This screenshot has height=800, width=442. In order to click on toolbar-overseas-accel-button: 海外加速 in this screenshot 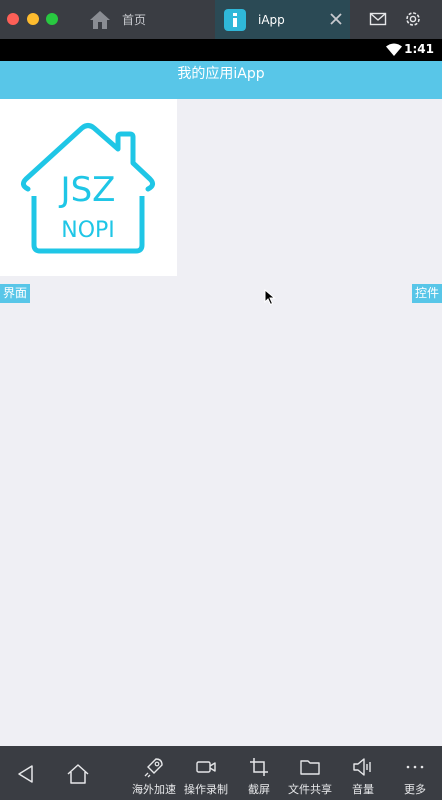, I will do `click(154, 773)`.